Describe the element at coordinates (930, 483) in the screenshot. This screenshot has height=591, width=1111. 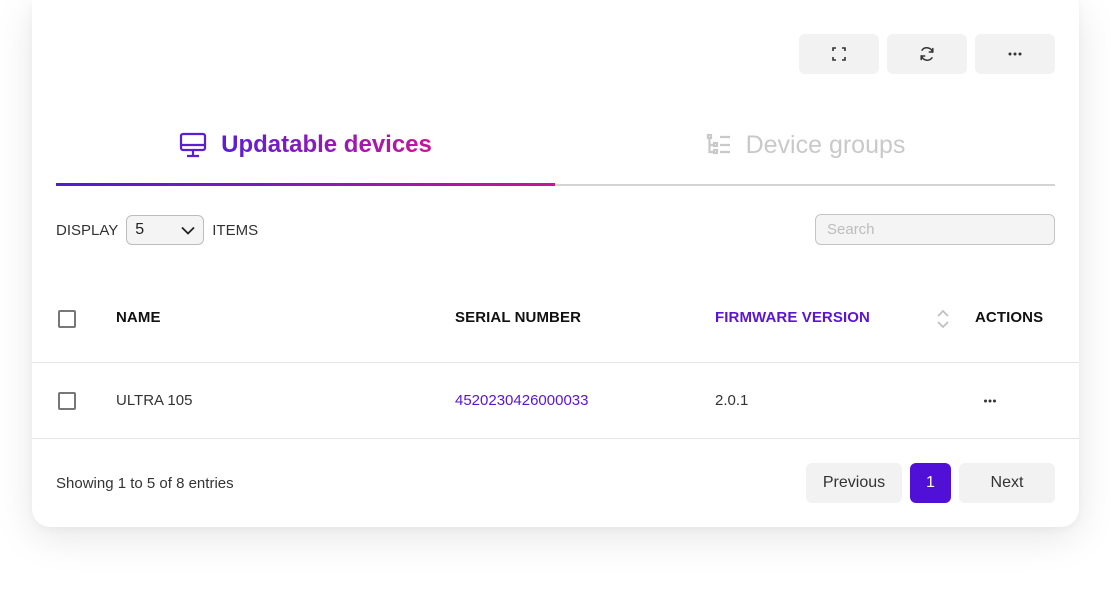
I see `page-1-button: 1` at that location.